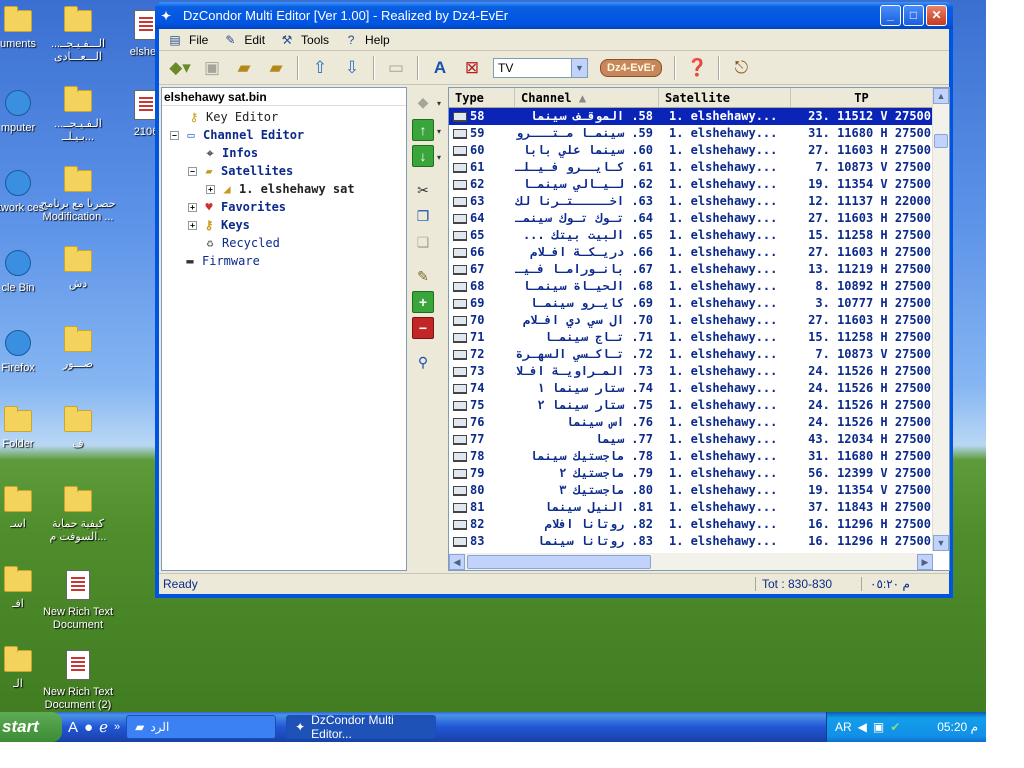  I want to click on exit-icon: ⎋, so click(741, 68).